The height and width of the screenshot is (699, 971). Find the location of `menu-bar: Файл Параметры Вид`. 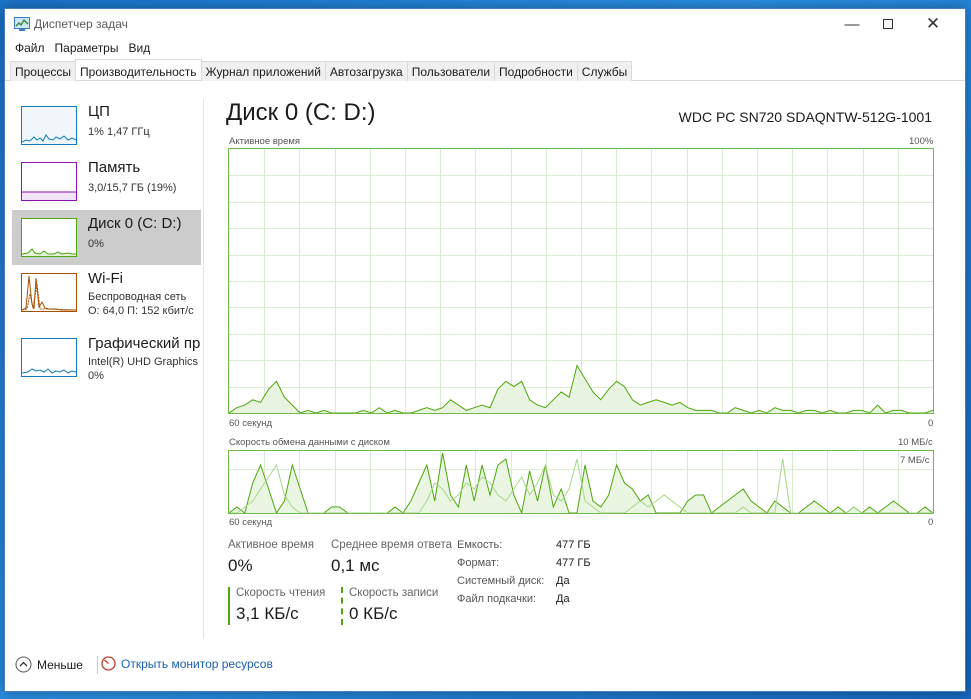

menu-bar: Файл Параметры Вид is located at coordinates (80, 49).